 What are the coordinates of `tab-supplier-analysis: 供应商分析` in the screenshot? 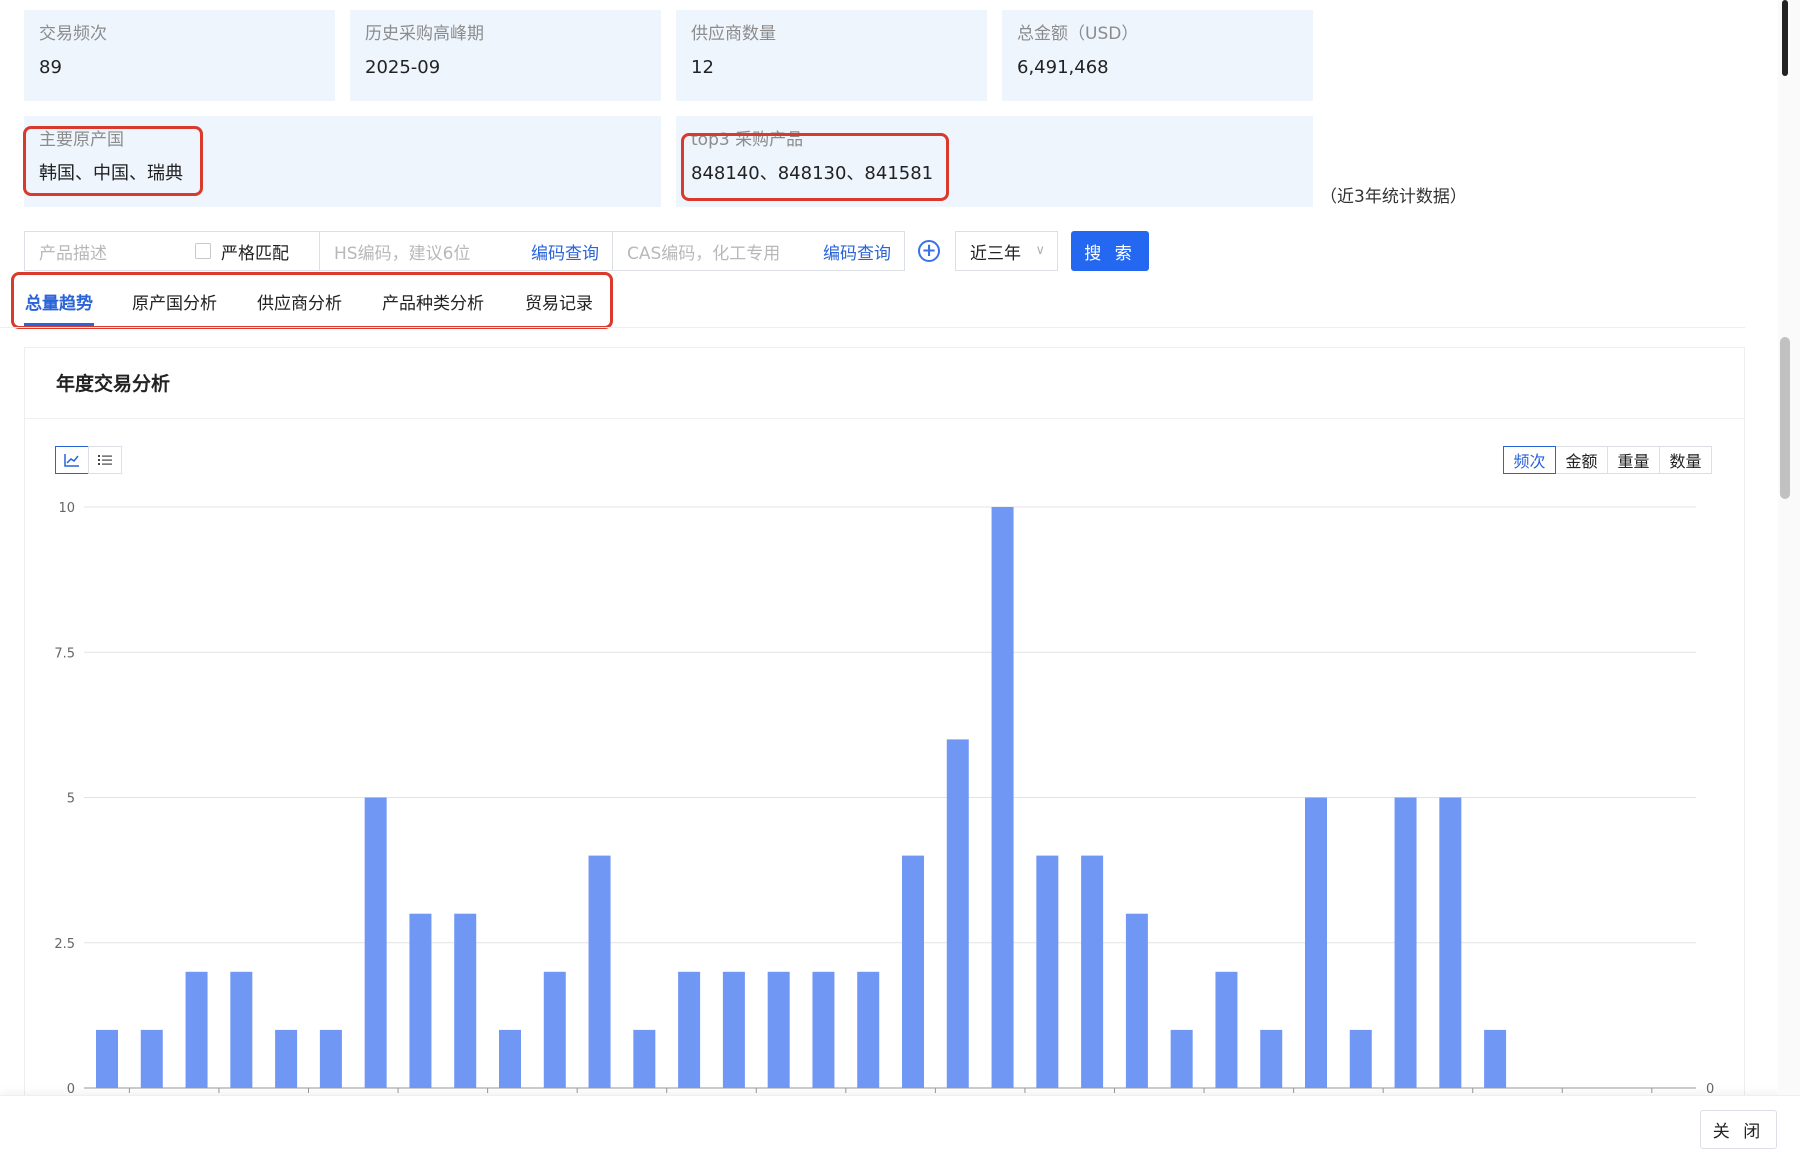 It's located at (299, 301).